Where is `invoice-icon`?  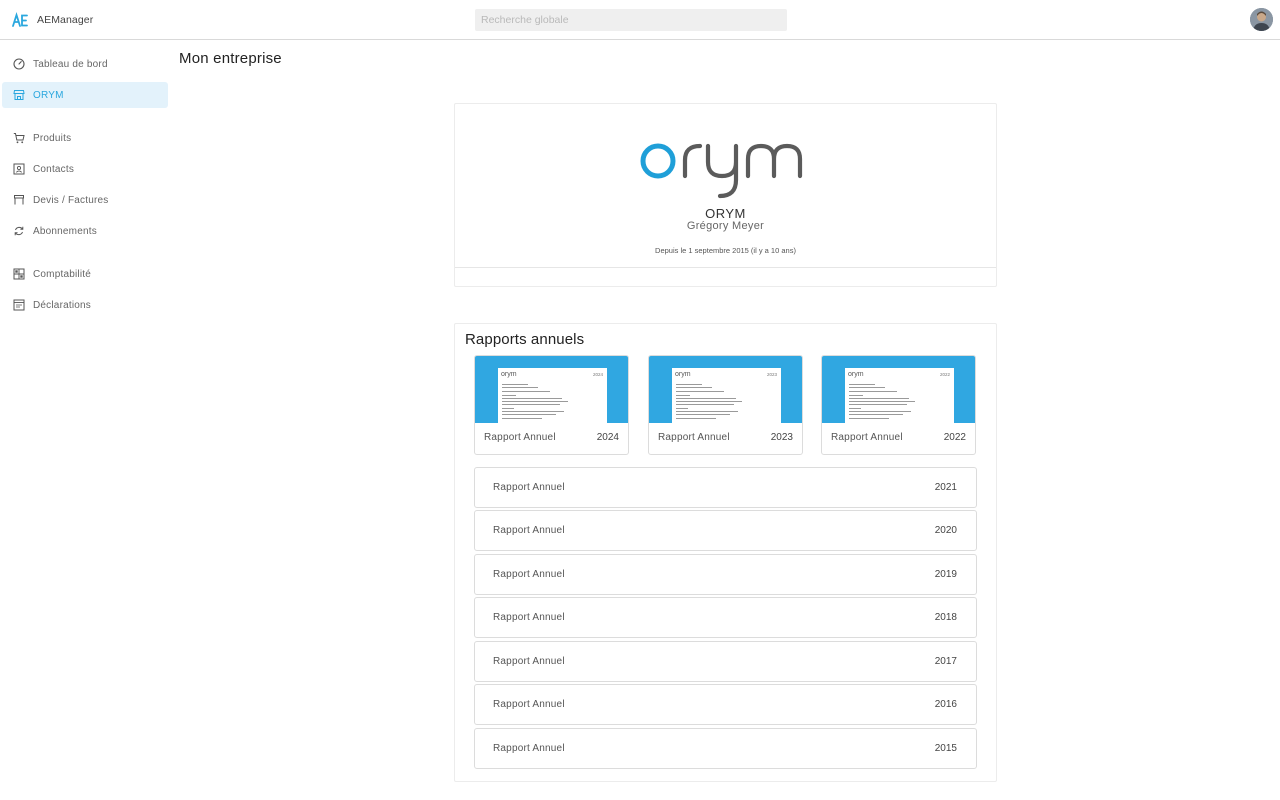 invoice-icon is located at coordinates (18, 200).